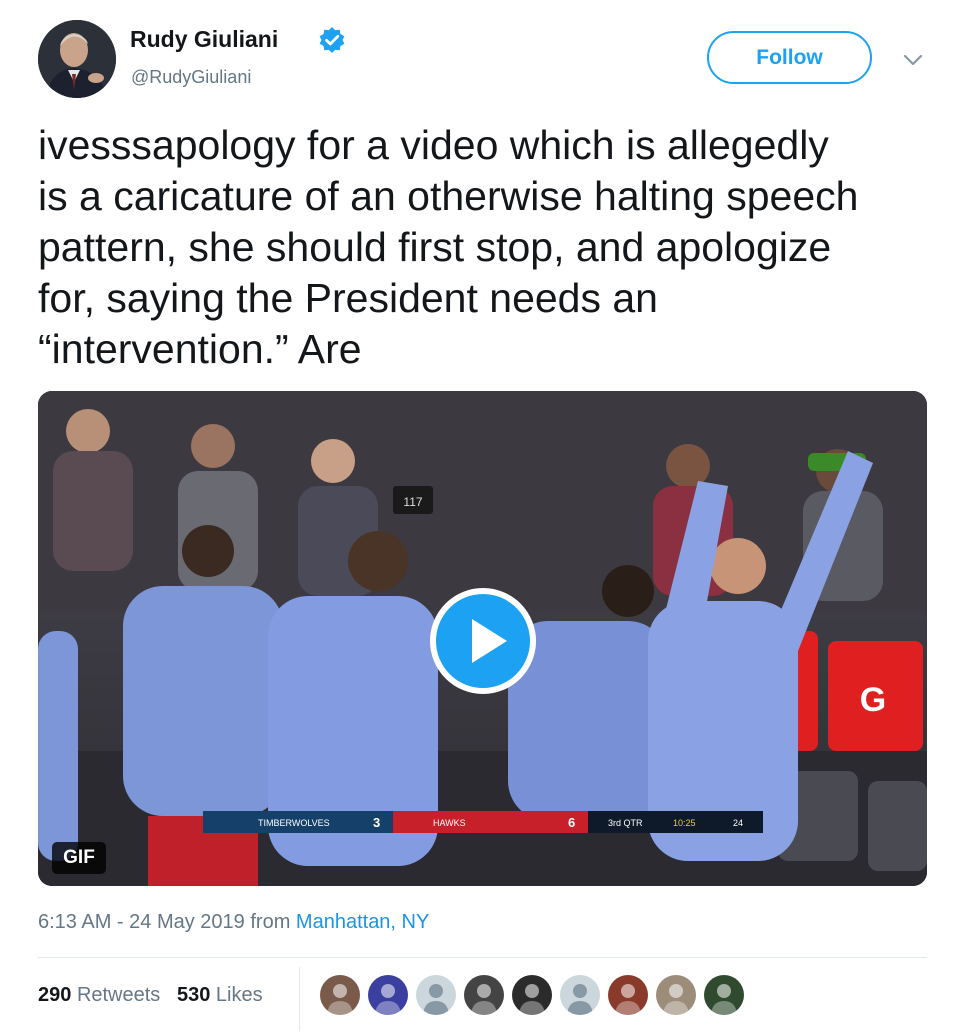 The image size is (980, 1034). What do you see at coordinates (270, 922) in the screenshot?
I see `from-label: from` at bounding box center [270, 922].